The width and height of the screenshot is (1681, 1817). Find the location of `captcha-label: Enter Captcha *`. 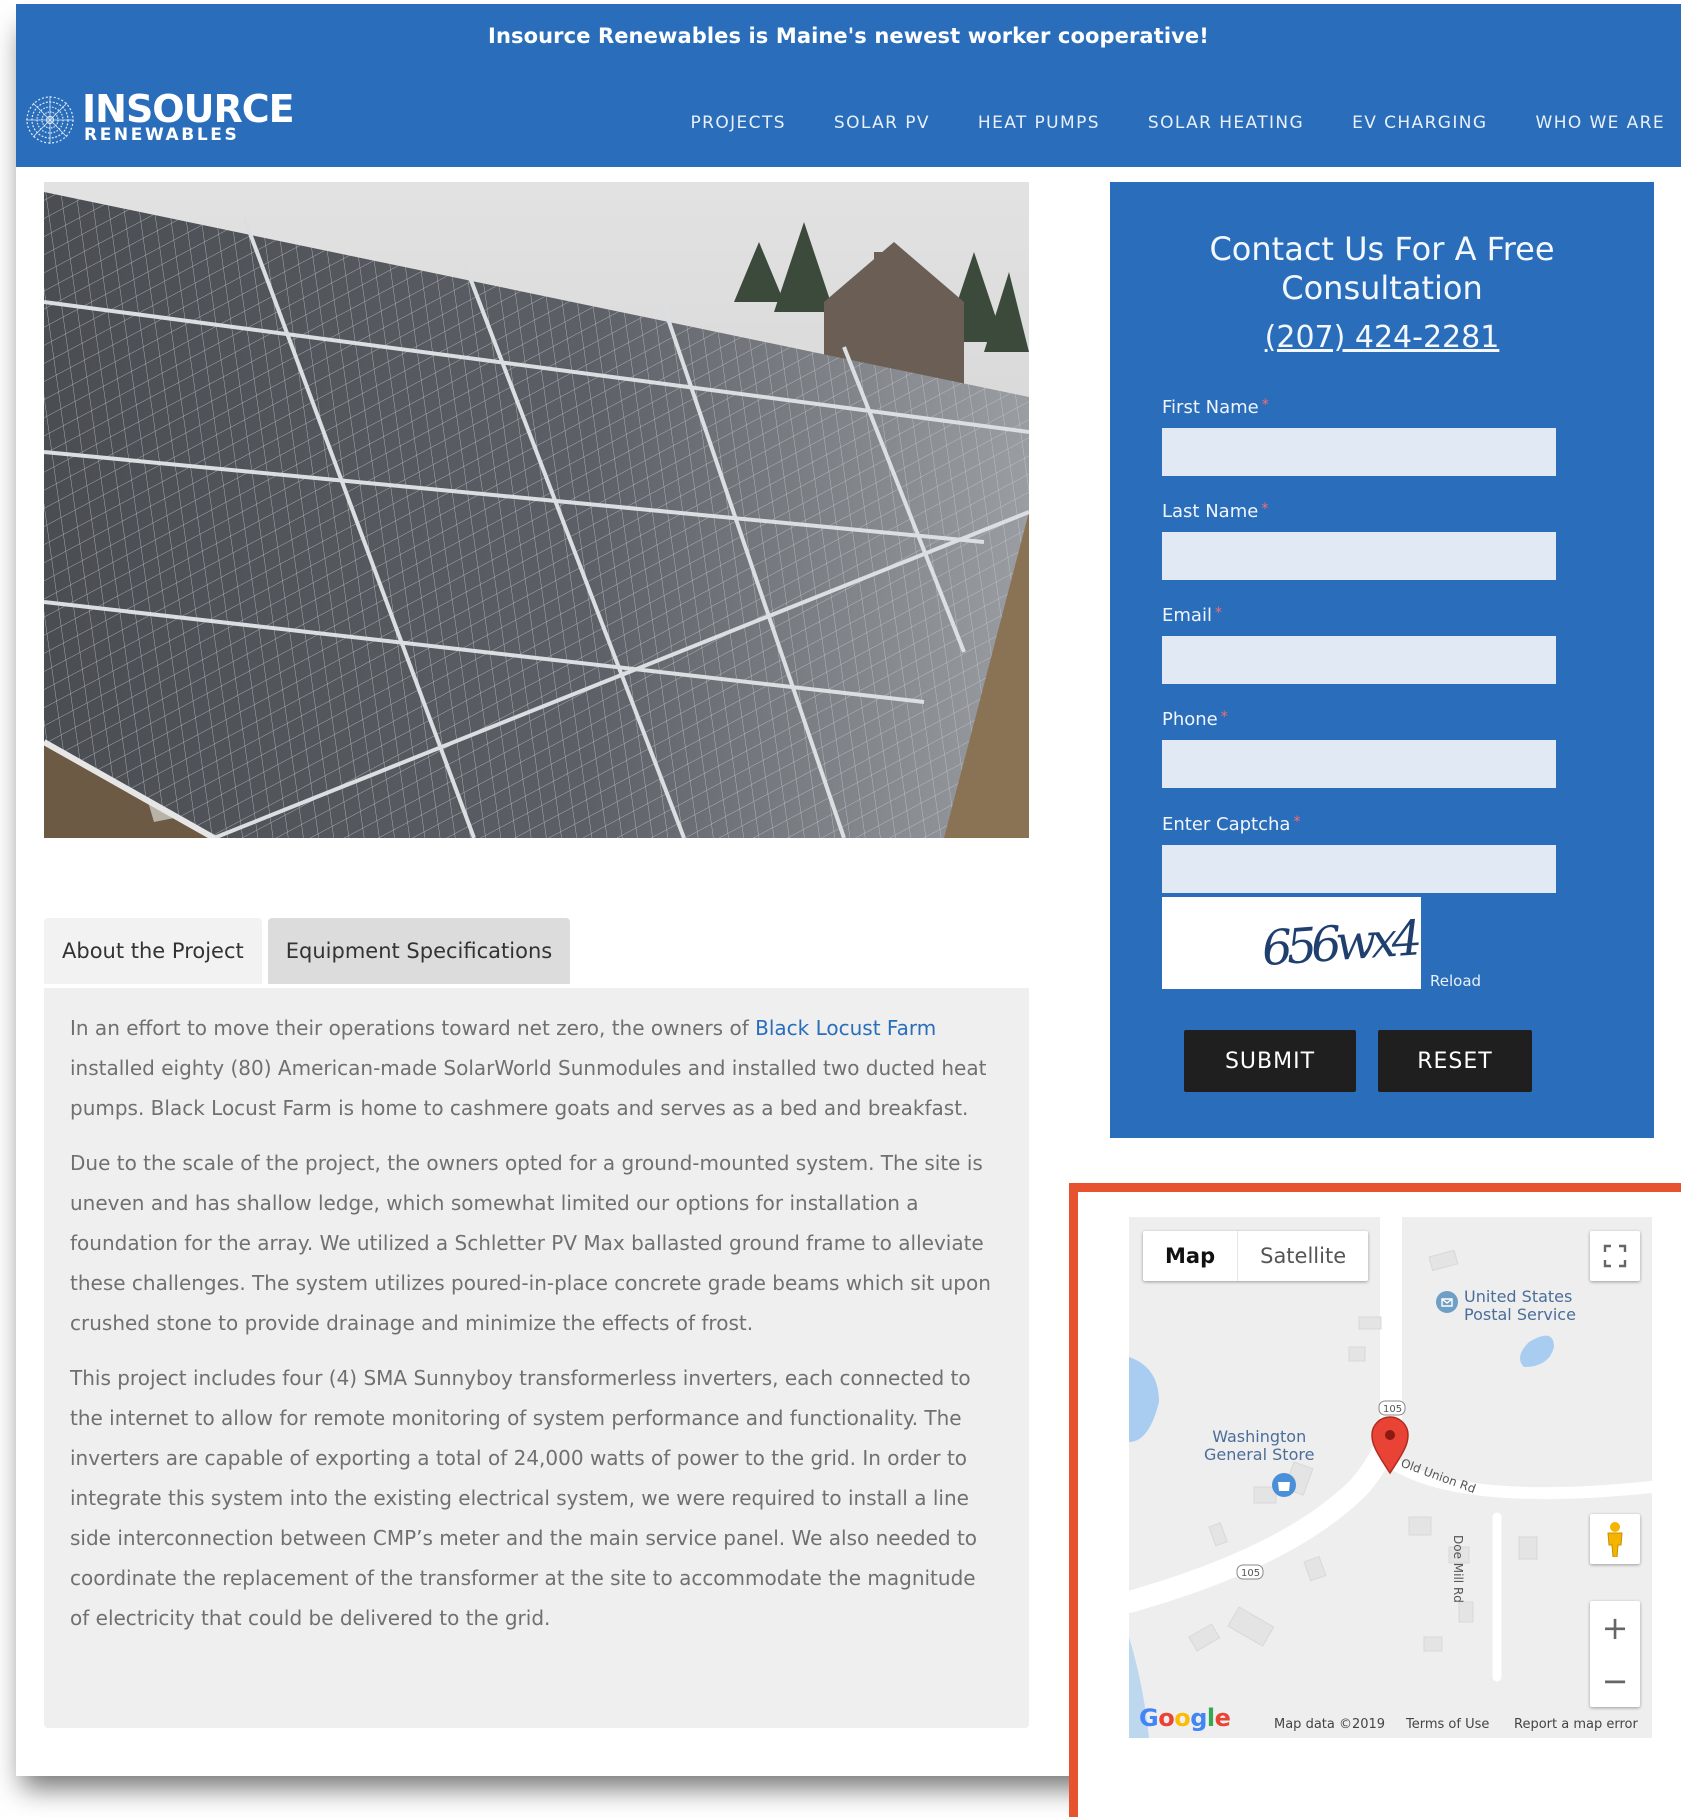

captcha-label: Enter Captcha * is located at coordinates (1231, 824).